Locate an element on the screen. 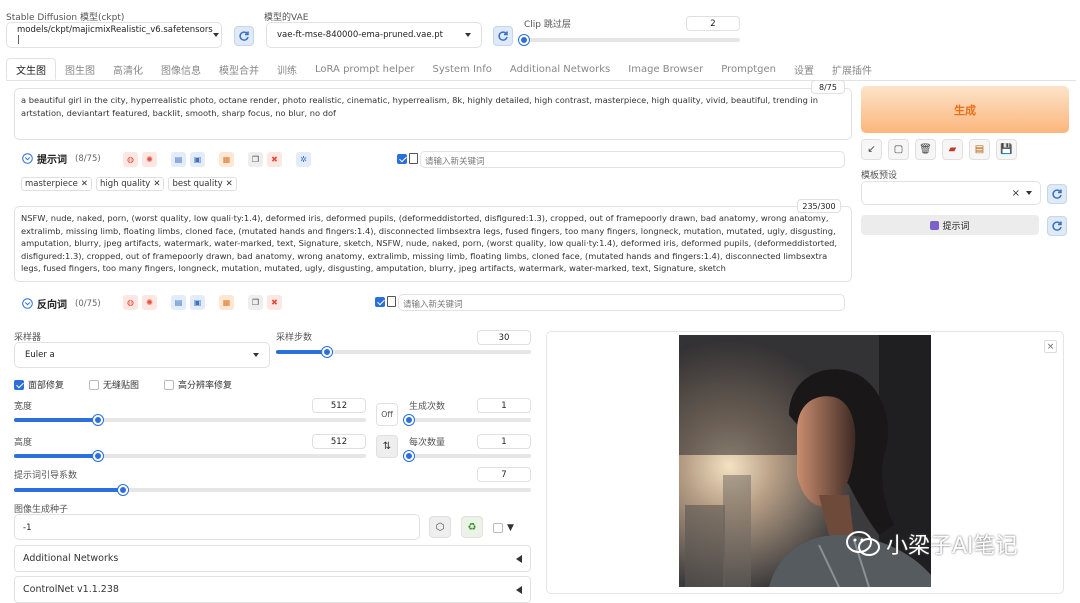  steps-slider-thumb is located at coordinates (327, 352).